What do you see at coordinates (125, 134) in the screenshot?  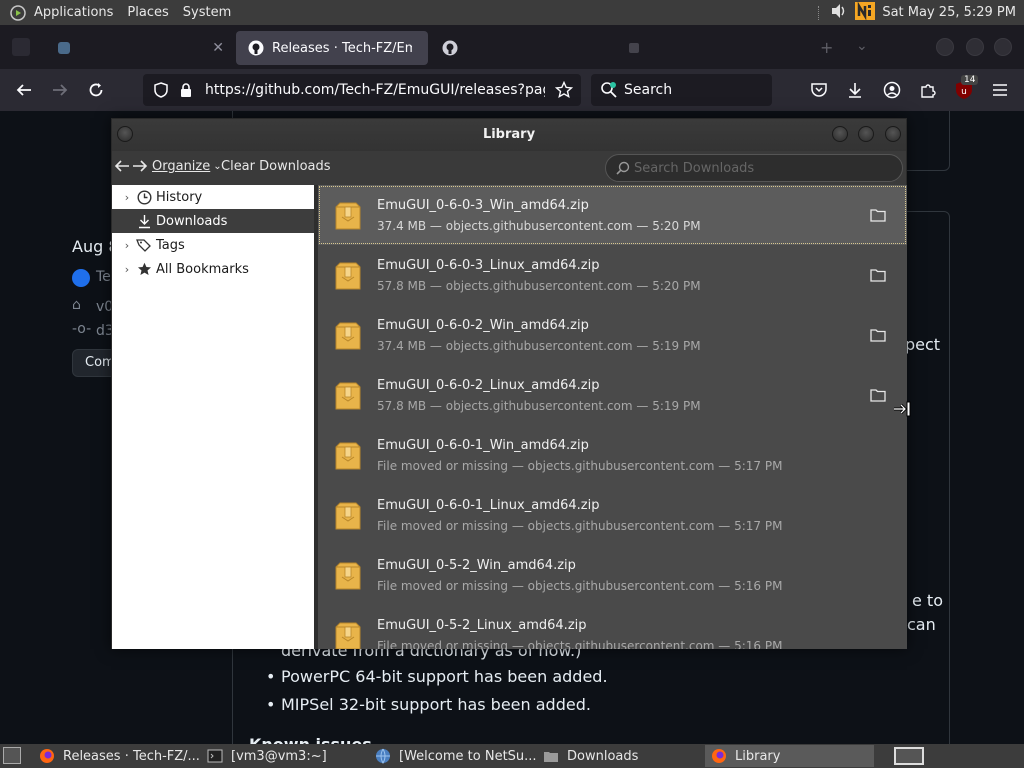 I see `window-menu-button` at bounding box center [125, 134].